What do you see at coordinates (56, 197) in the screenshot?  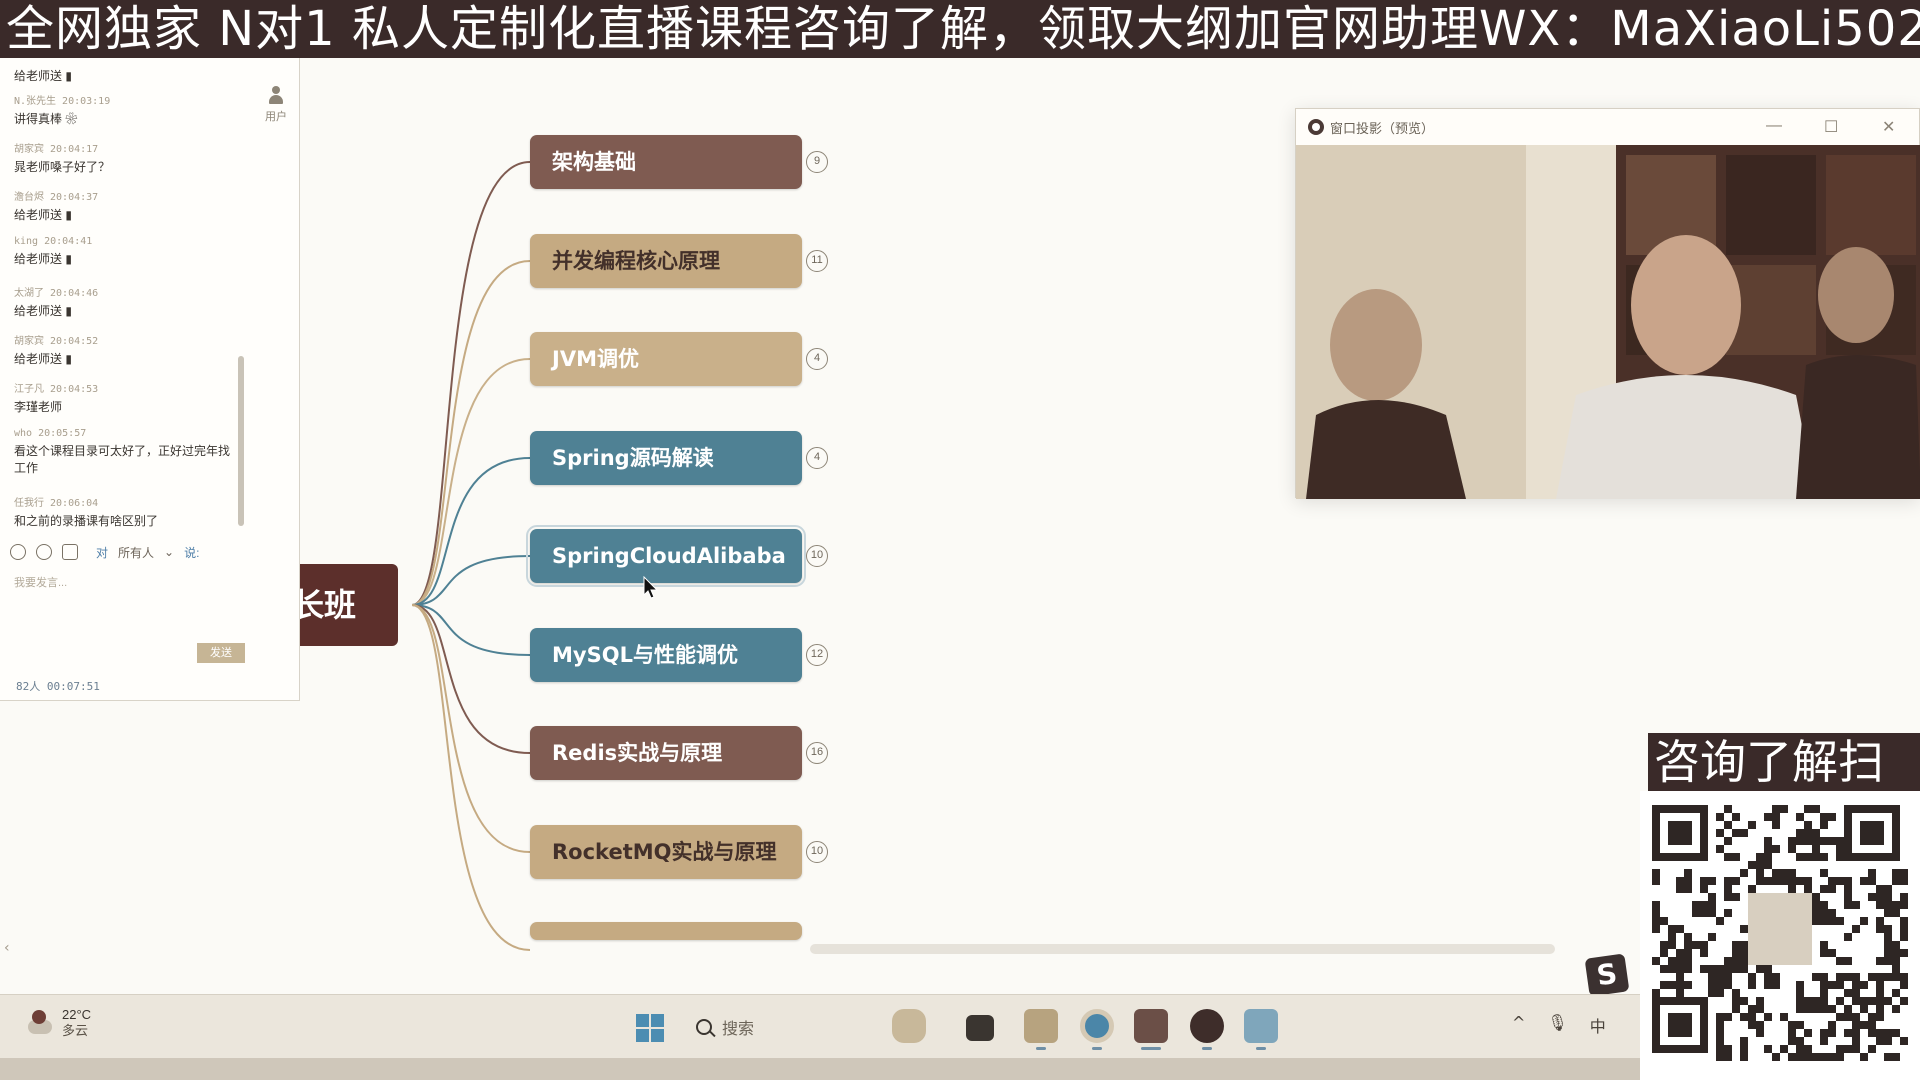 I see `chat-message-meta: 澹台烬 20:04:37` at bounding box center [56, 197].